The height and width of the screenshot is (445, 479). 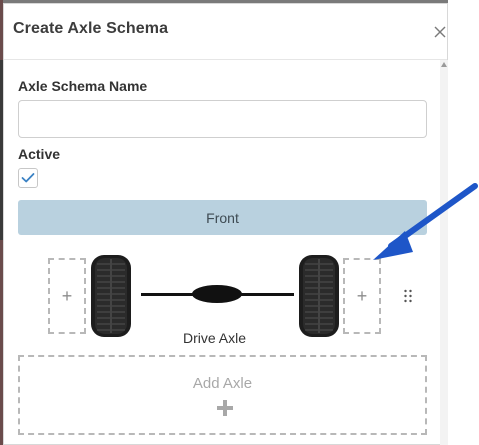 I want to click on right-tire-icon, so click(x=319, y=296).